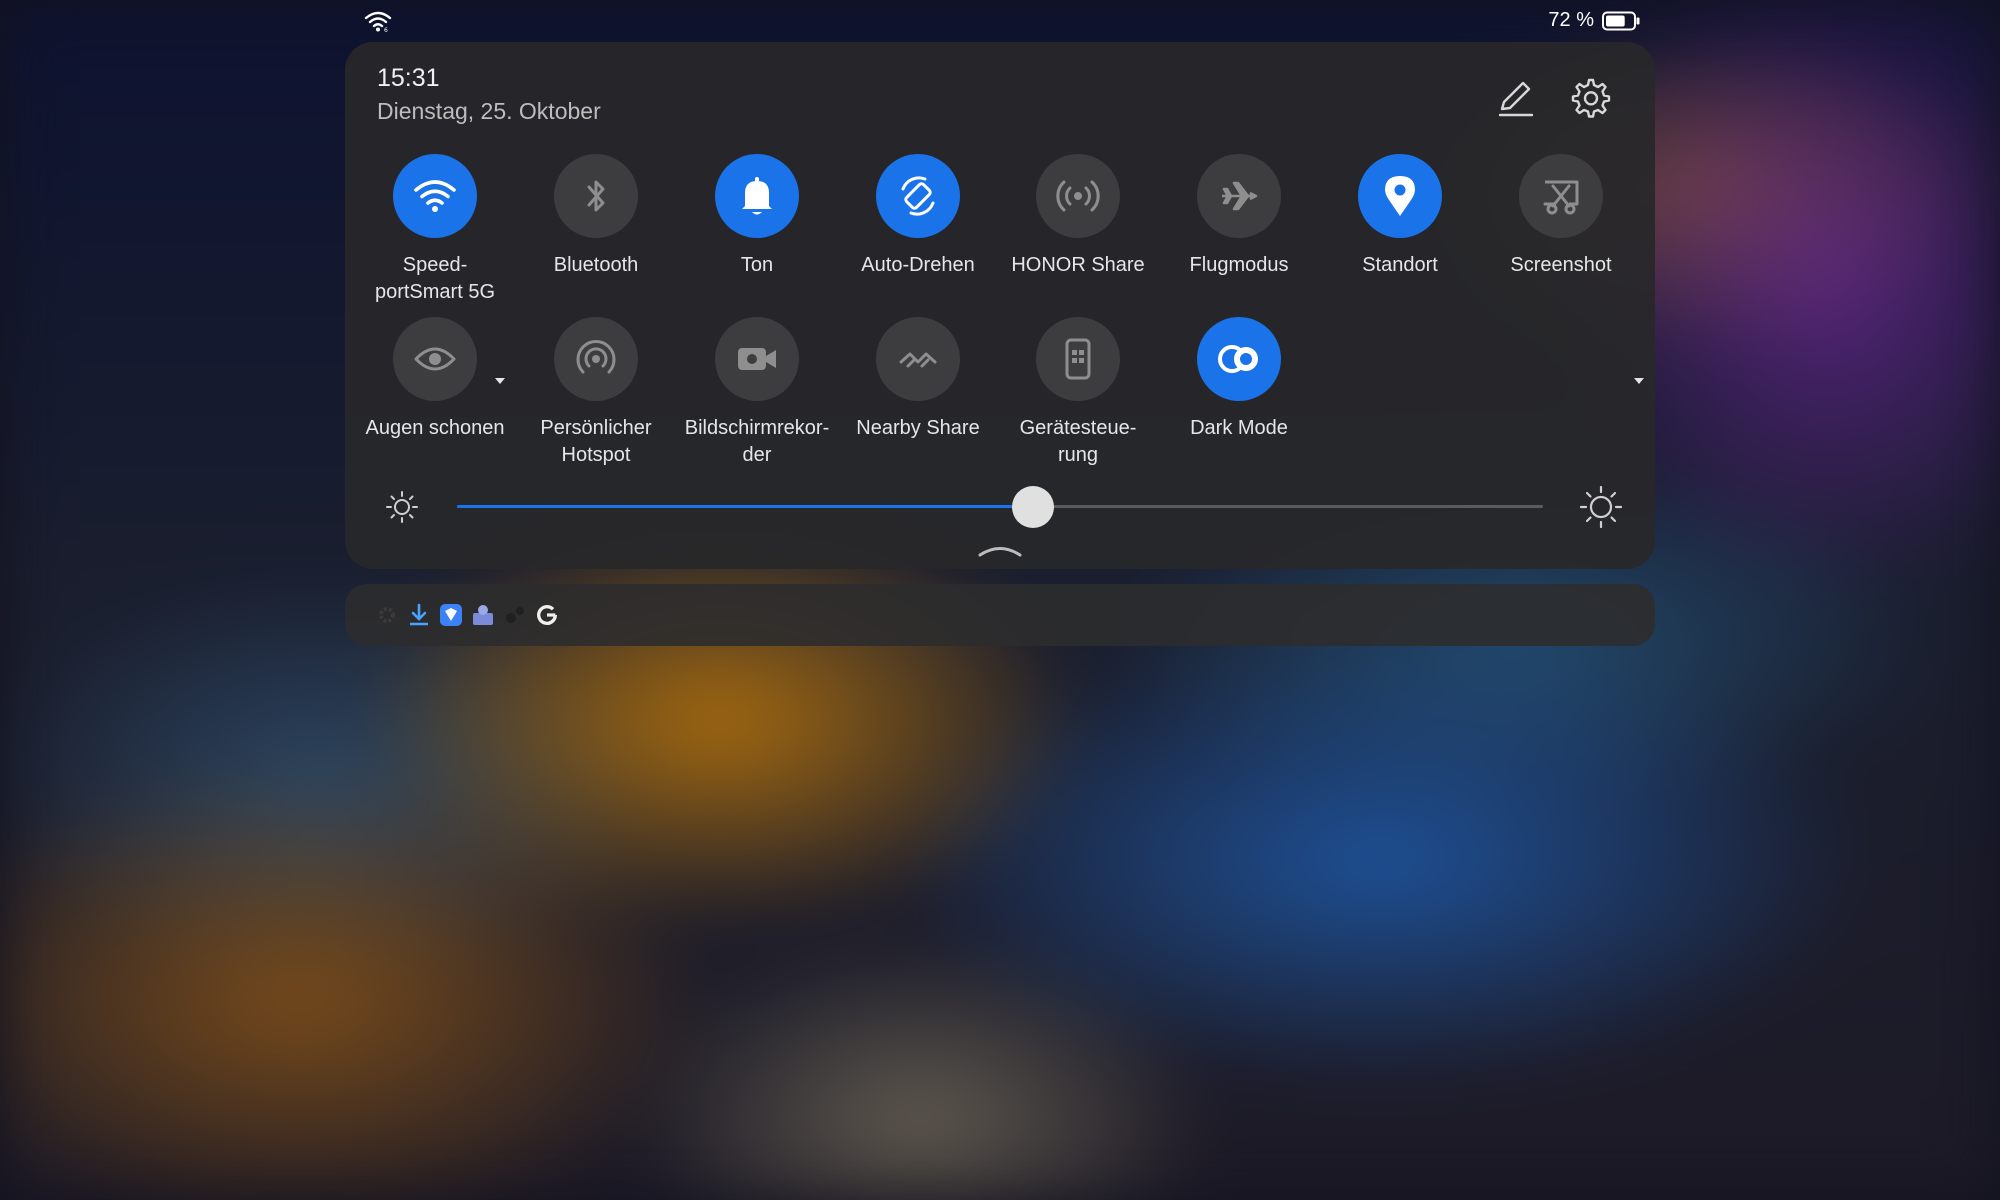 This screenshot has width=2000, height=1200. I want to click on settings-button, so click(1591, 98).